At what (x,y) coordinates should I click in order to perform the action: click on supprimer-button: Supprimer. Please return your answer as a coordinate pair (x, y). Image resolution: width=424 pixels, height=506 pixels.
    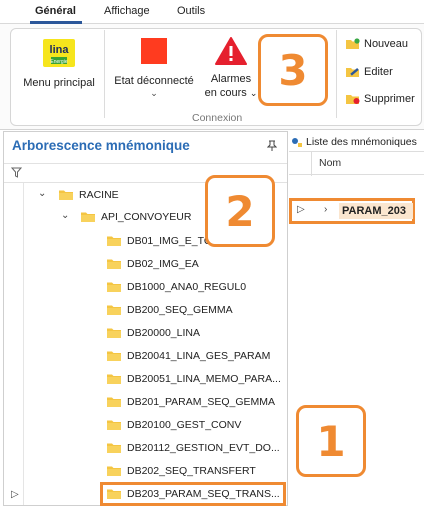
    Looking at the image, I should click on (380, 99).